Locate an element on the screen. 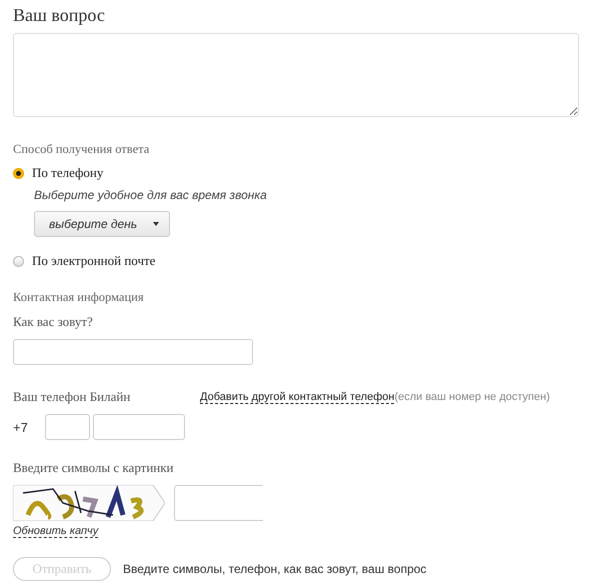  refresh-captcha-link: Обновить капчу is located at coordinates (55, 531).